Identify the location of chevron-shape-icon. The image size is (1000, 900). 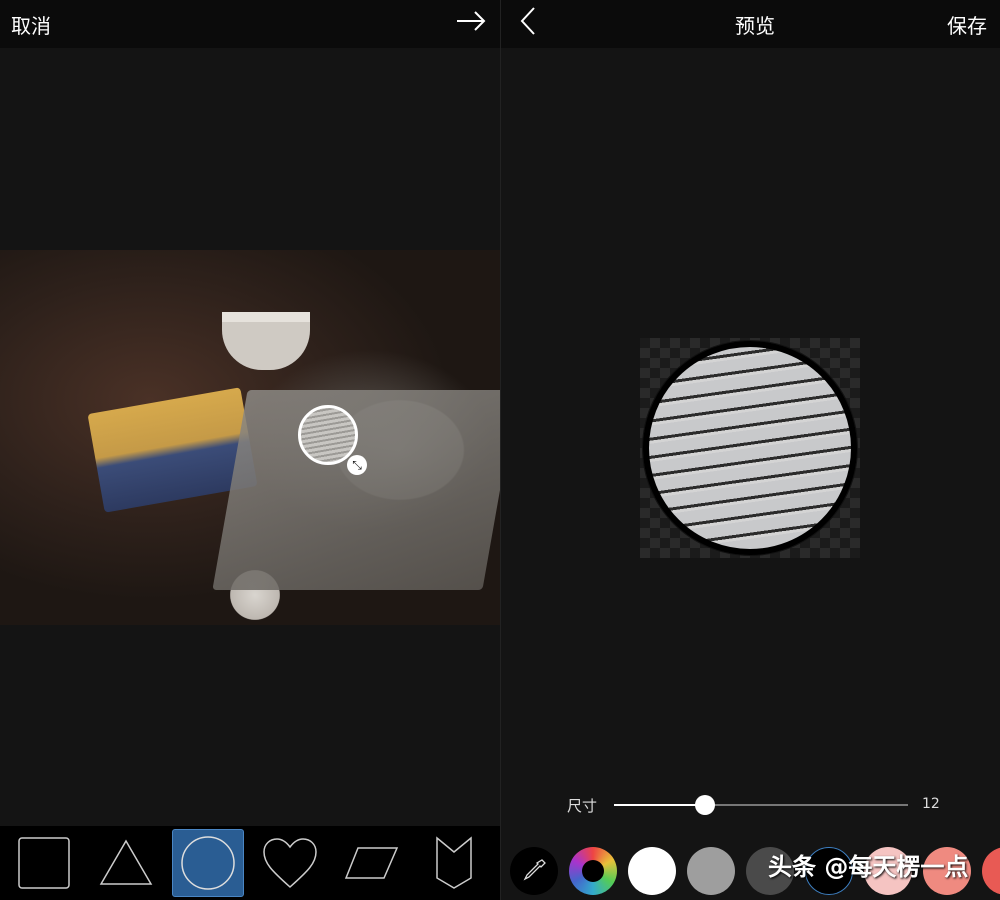
(454, 862).